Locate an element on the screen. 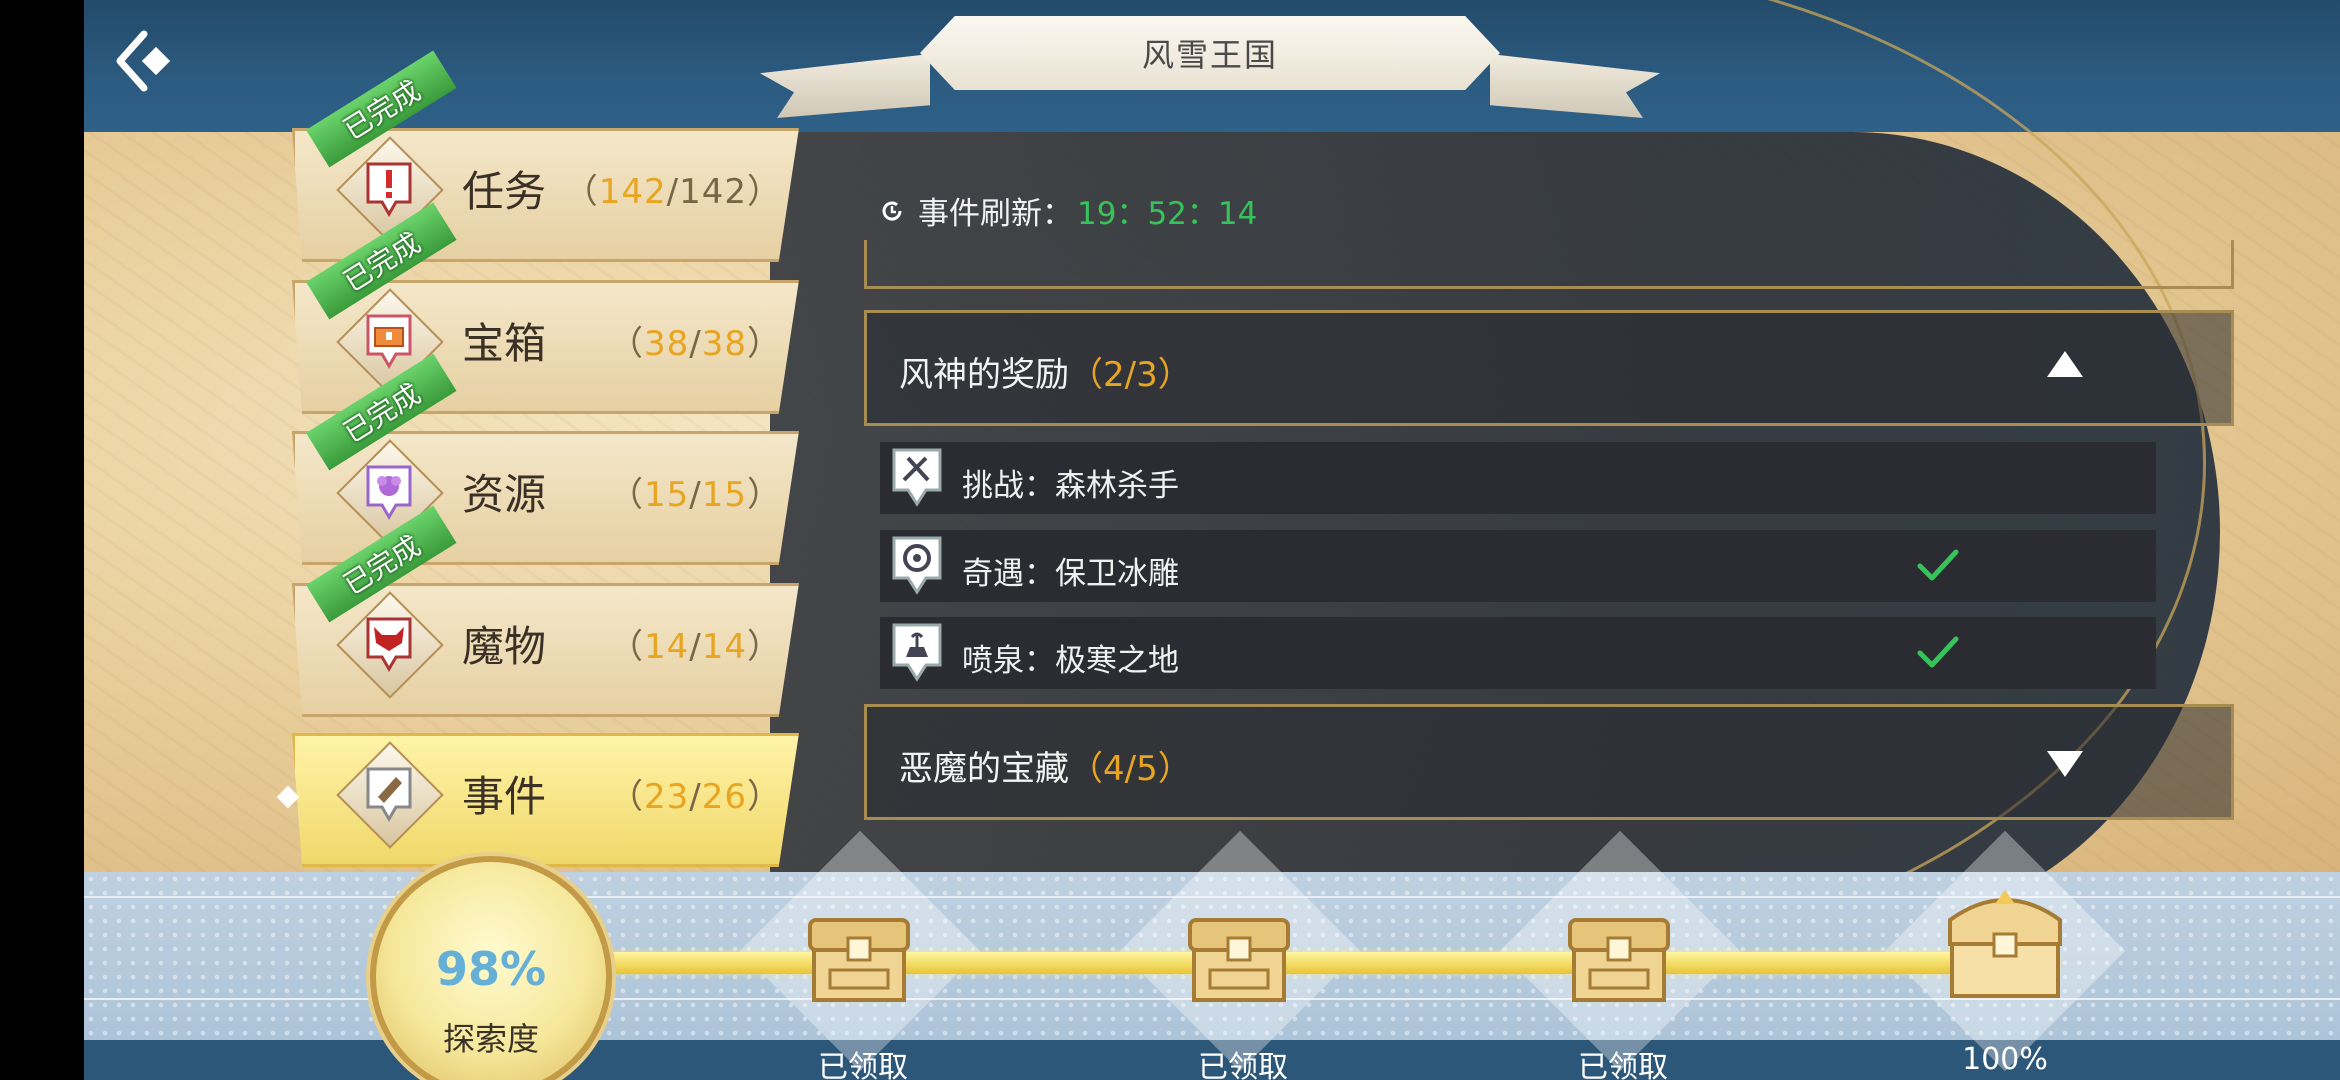  event-icon is located at coordinates (389, 794).